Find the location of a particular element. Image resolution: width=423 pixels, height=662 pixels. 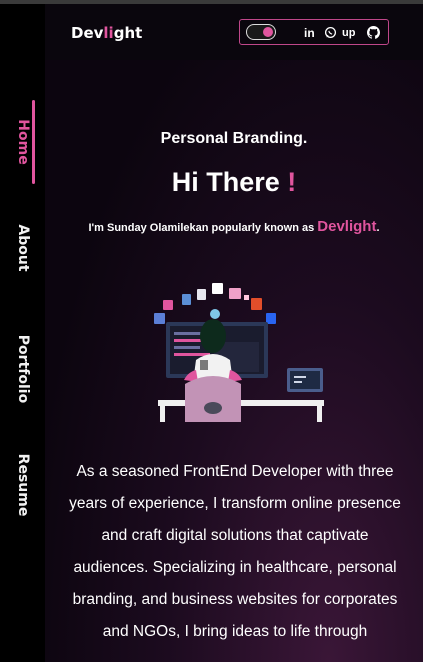

whatsapp-icon is located at coordinates (330, 33).